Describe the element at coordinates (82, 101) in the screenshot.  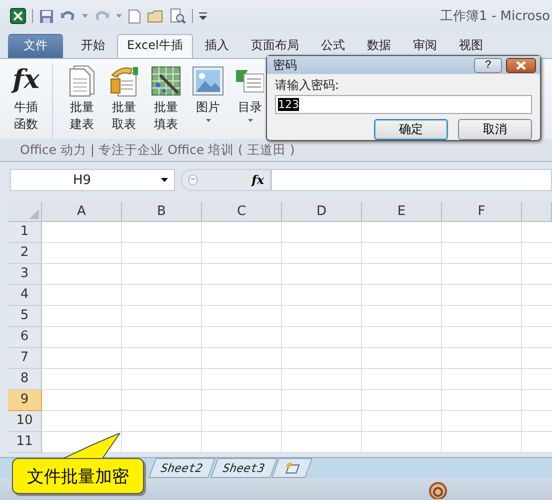
I see `ribbon-button: 批量 建表` at that location.